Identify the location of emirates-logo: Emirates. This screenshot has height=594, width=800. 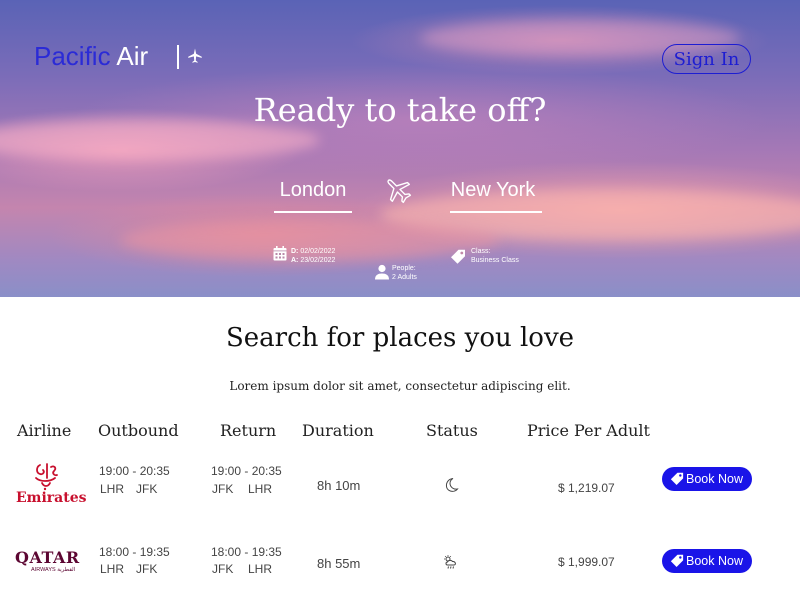
(50, 484).